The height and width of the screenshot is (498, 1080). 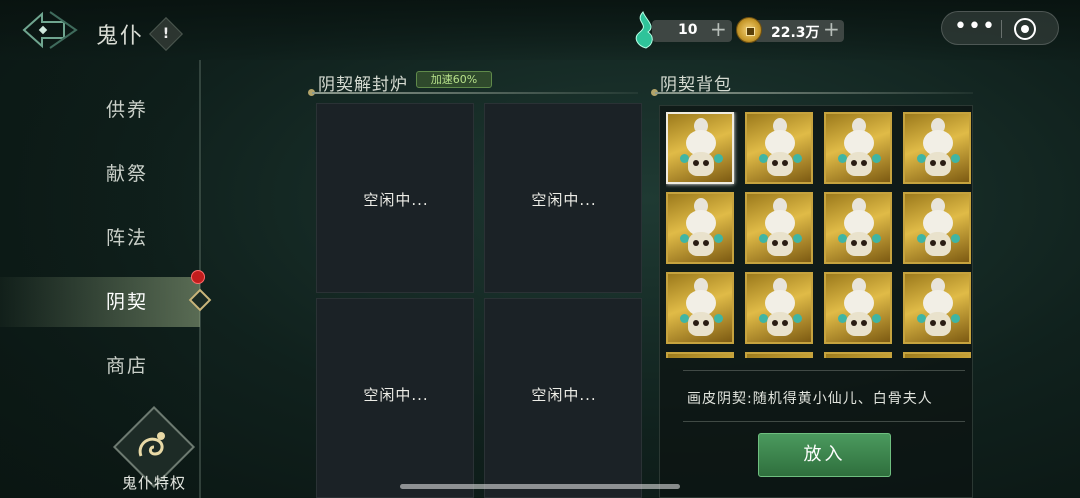 I want to click on jade-currency: 10 +, so click(x=680, y=30).